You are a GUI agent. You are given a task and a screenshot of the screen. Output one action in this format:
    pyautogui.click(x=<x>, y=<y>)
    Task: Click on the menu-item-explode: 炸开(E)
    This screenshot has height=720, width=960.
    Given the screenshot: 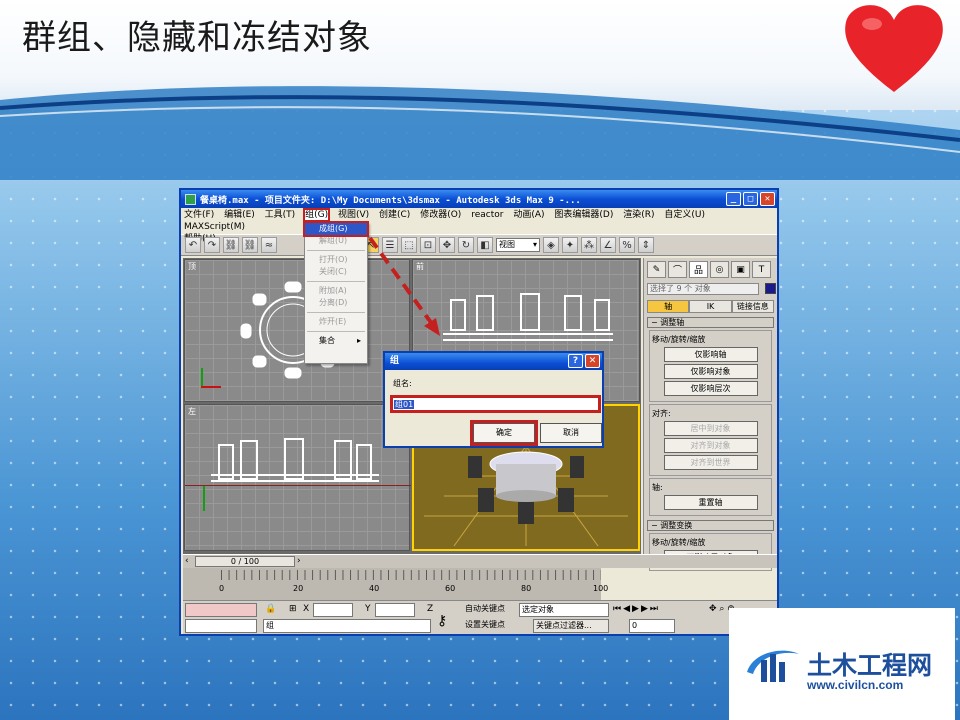 What is the action you would take?
    pyautogui.click(x=336, y=322)
    